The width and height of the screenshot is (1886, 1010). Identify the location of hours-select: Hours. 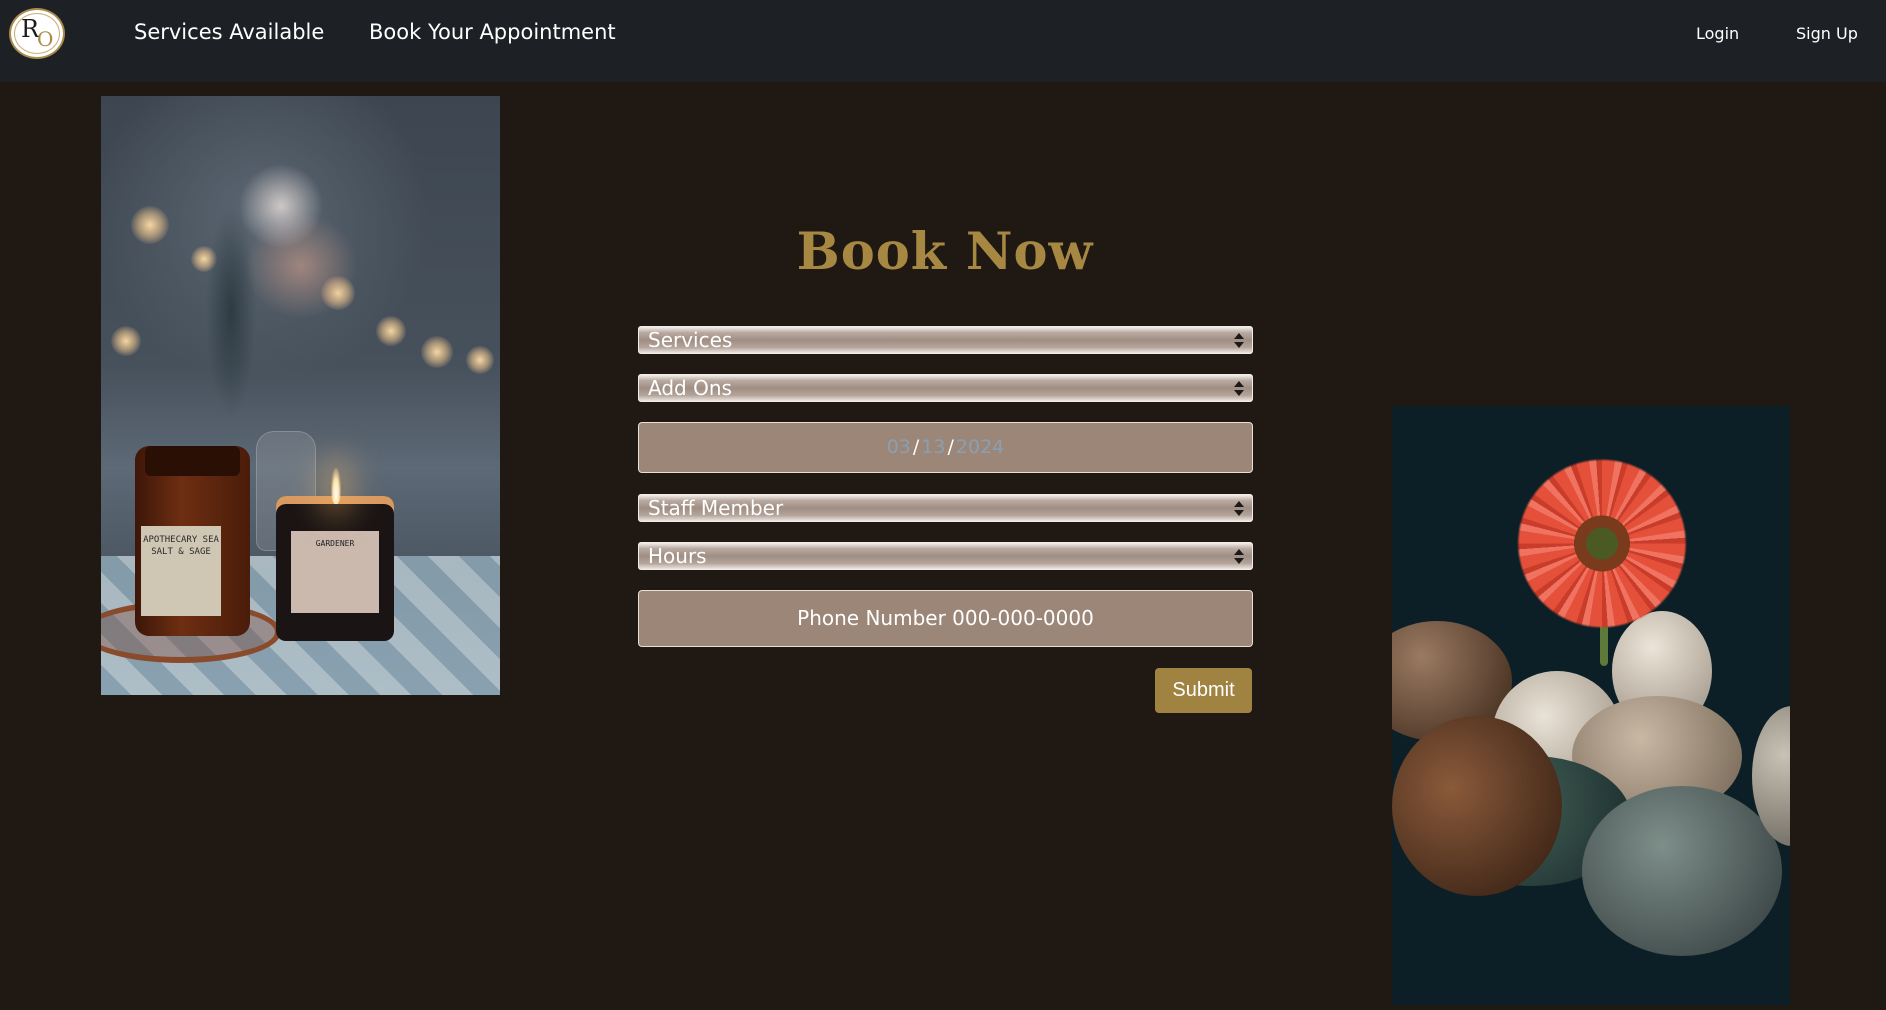
(945, 556).